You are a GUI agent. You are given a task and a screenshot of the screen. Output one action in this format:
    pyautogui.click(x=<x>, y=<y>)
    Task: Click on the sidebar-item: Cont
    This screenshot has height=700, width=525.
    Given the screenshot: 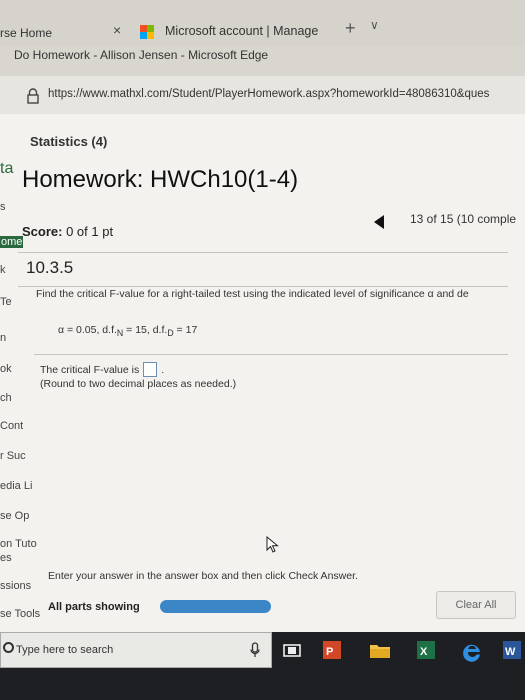 What is the action you would take?
    pyautogui.click(x=11, y=426)
    